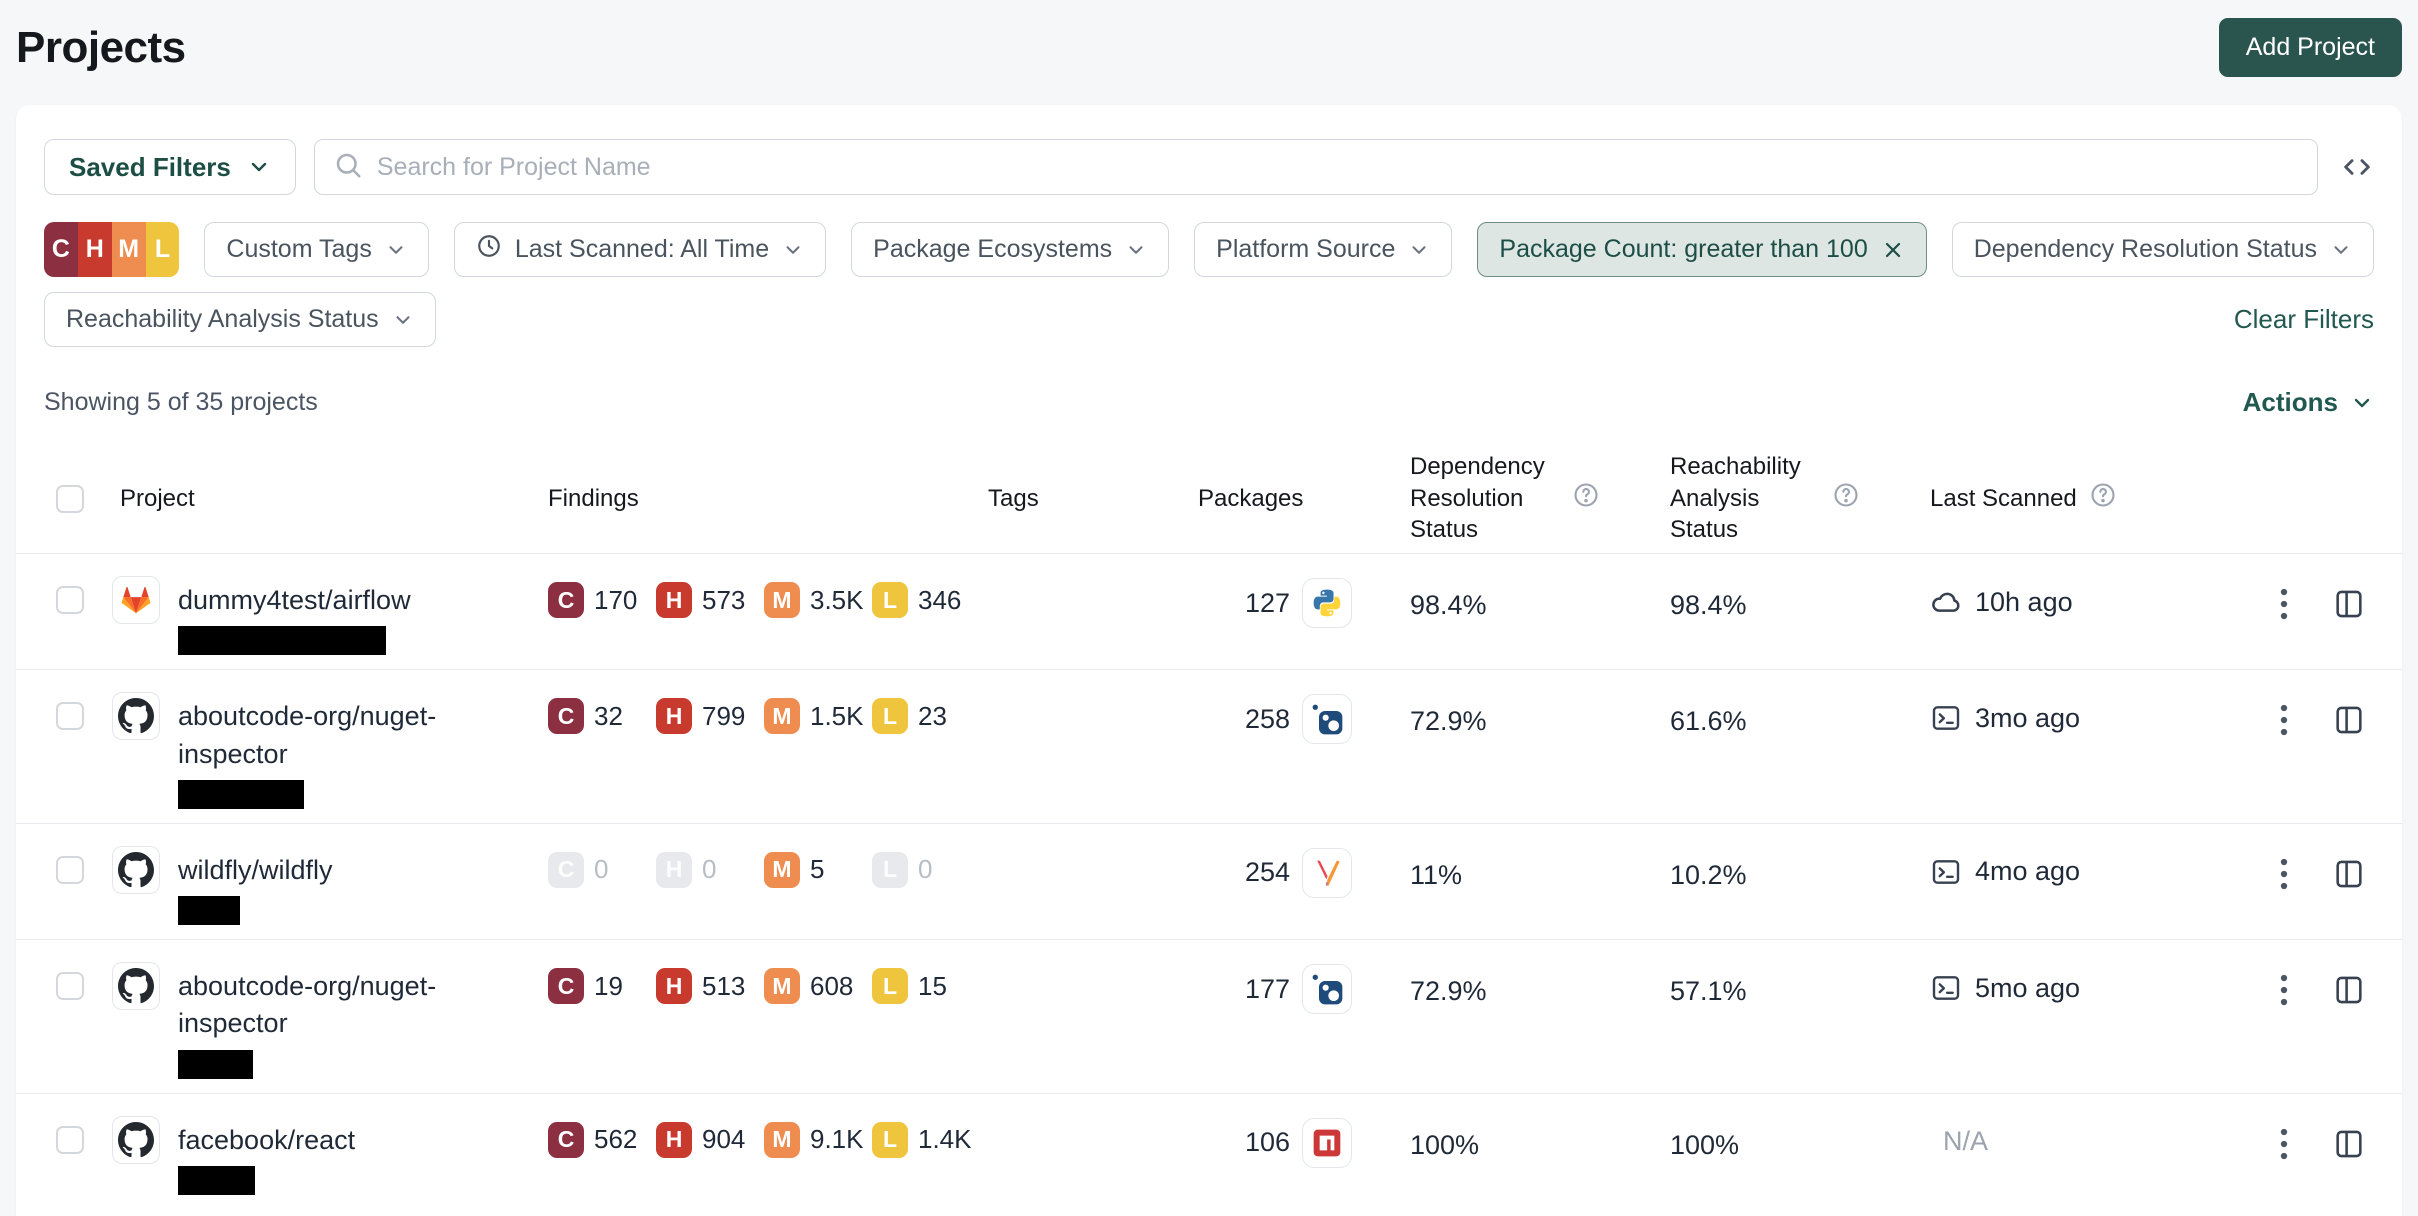  Describe the element at coordinates (328, 499) in the screenshot. I see `column-header-project: Project` at that location.